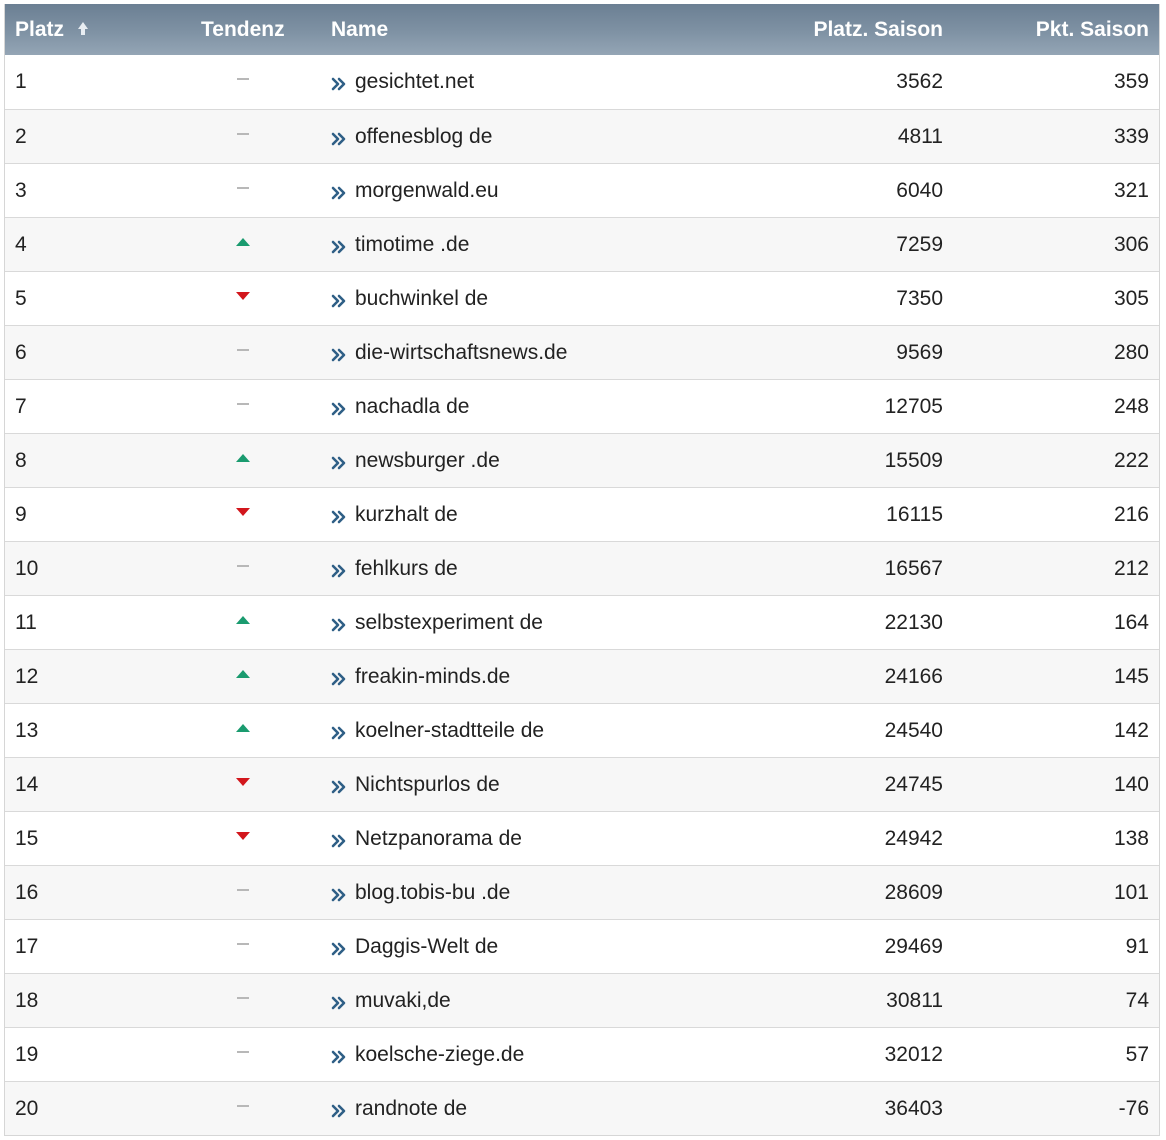 The height and width of the screenshot is (1140, 1166). Describe the element at coordinates (406, 515) in the screenshot. I see `site-name-link: kurzhalt de` at that location.